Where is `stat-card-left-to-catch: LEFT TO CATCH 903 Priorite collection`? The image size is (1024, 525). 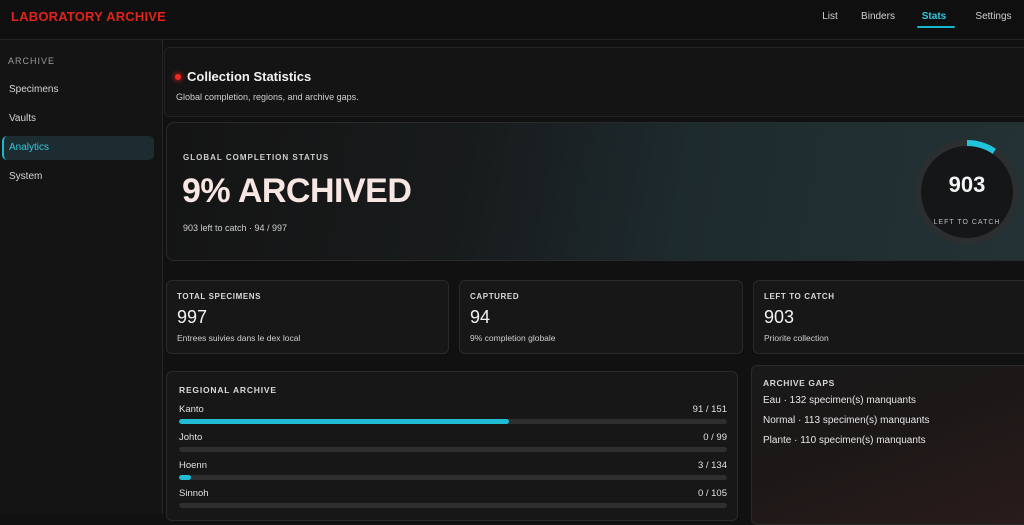
stat-card-left-to-catch: LEFT TO CATCH 903 Priorite collection is located at coordinates (888, 317).